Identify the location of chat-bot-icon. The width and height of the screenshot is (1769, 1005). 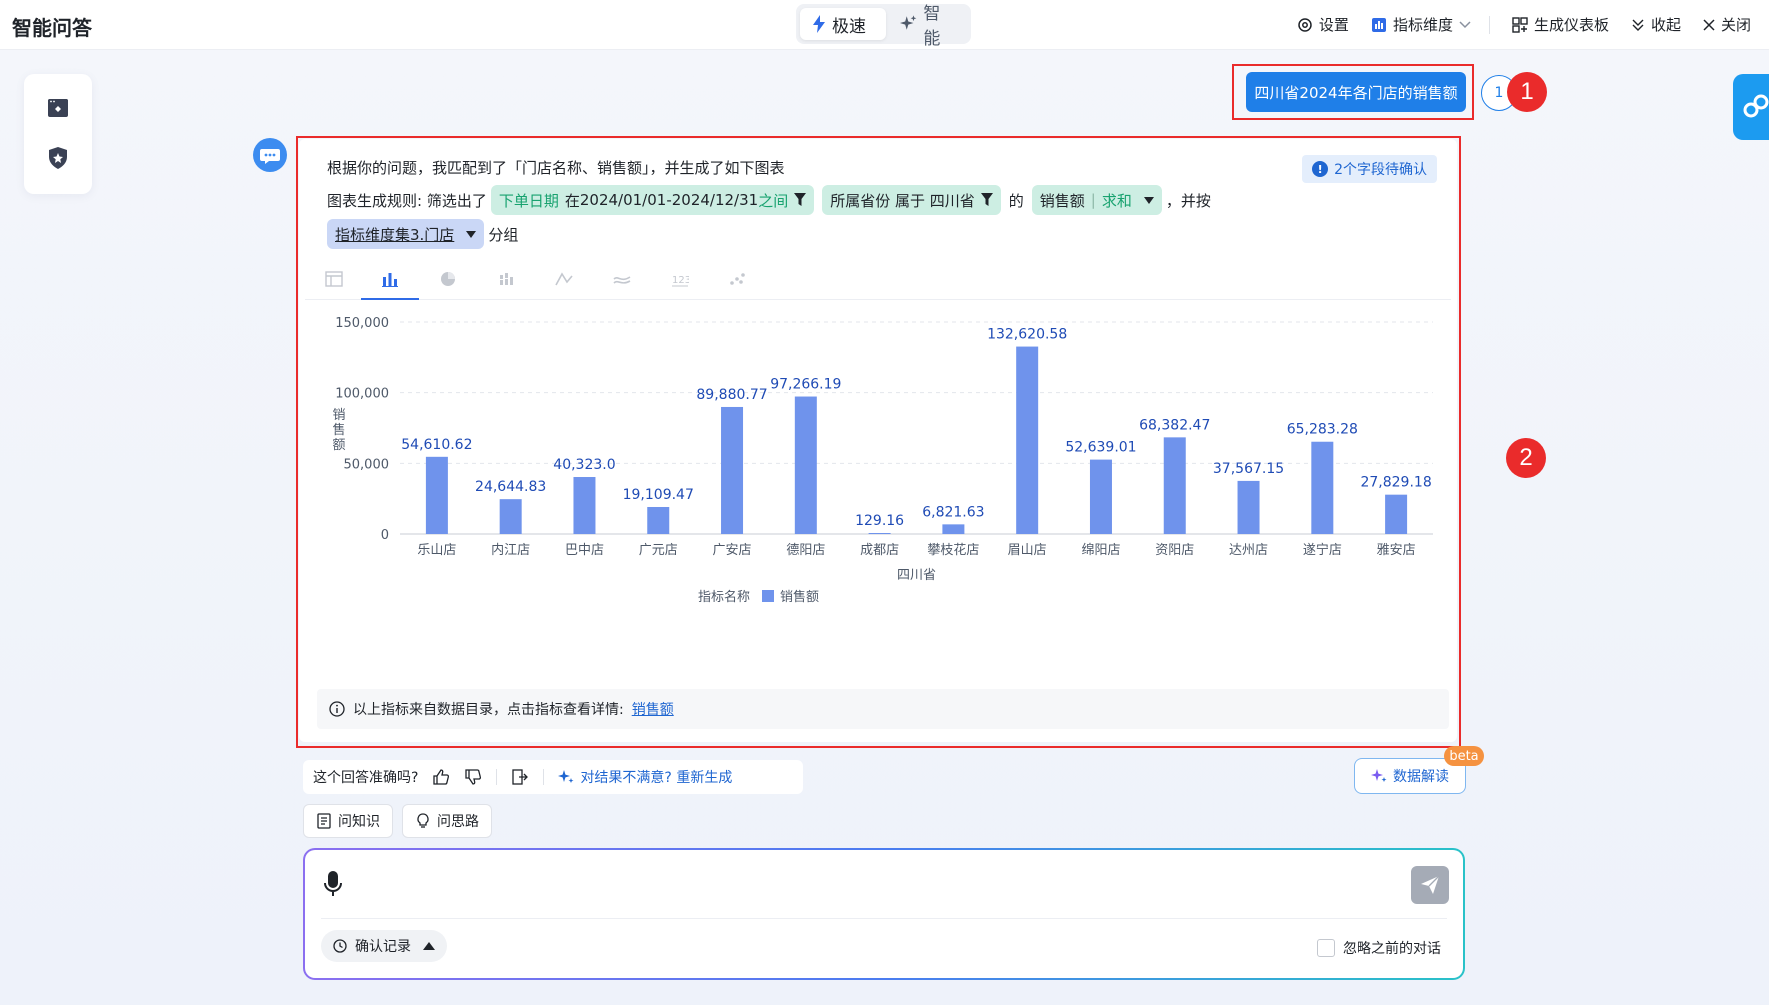
(270, 156).